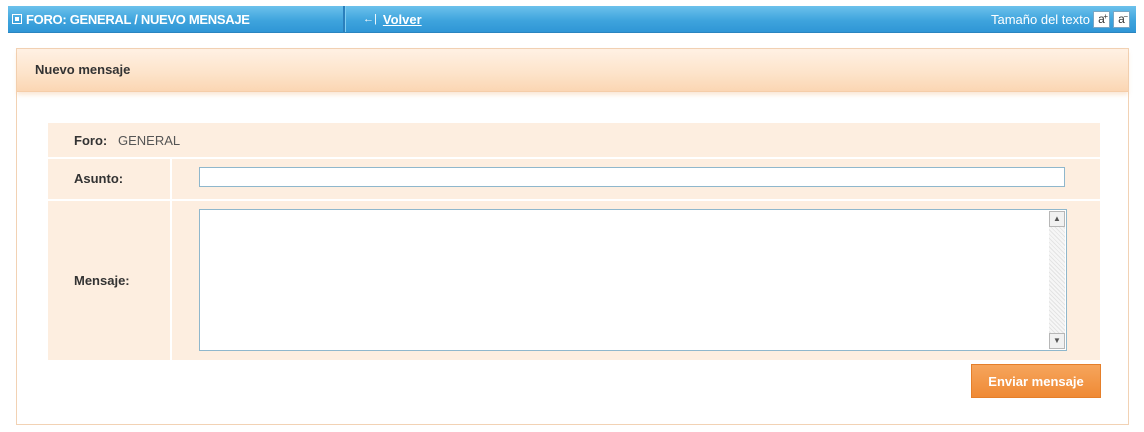 The width and height of the screenshot is (1144, 432). What do you see at coordinates (632, 177) in the screenshot?
I see `subject-input` at bounding box center [632, 177].